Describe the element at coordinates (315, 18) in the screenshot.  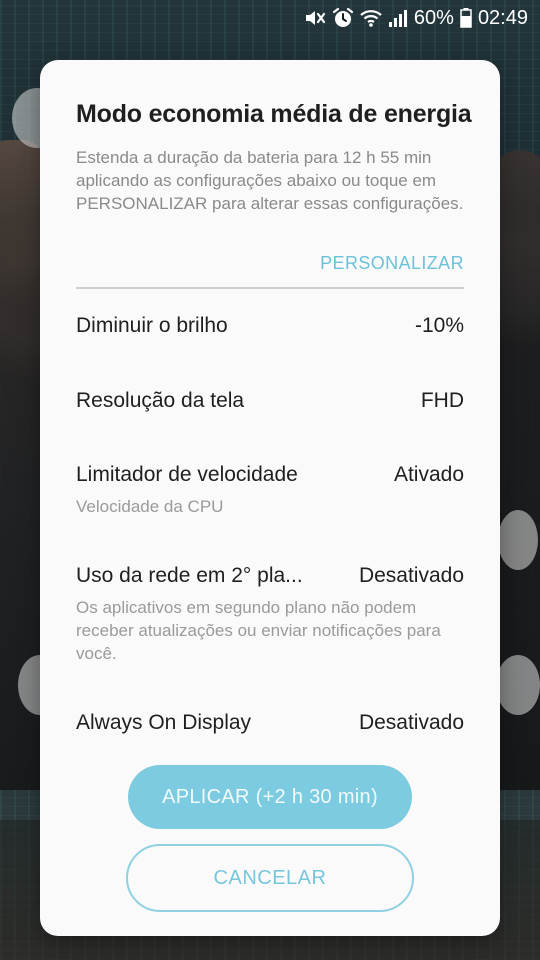
I see `mute-icon` at that location.